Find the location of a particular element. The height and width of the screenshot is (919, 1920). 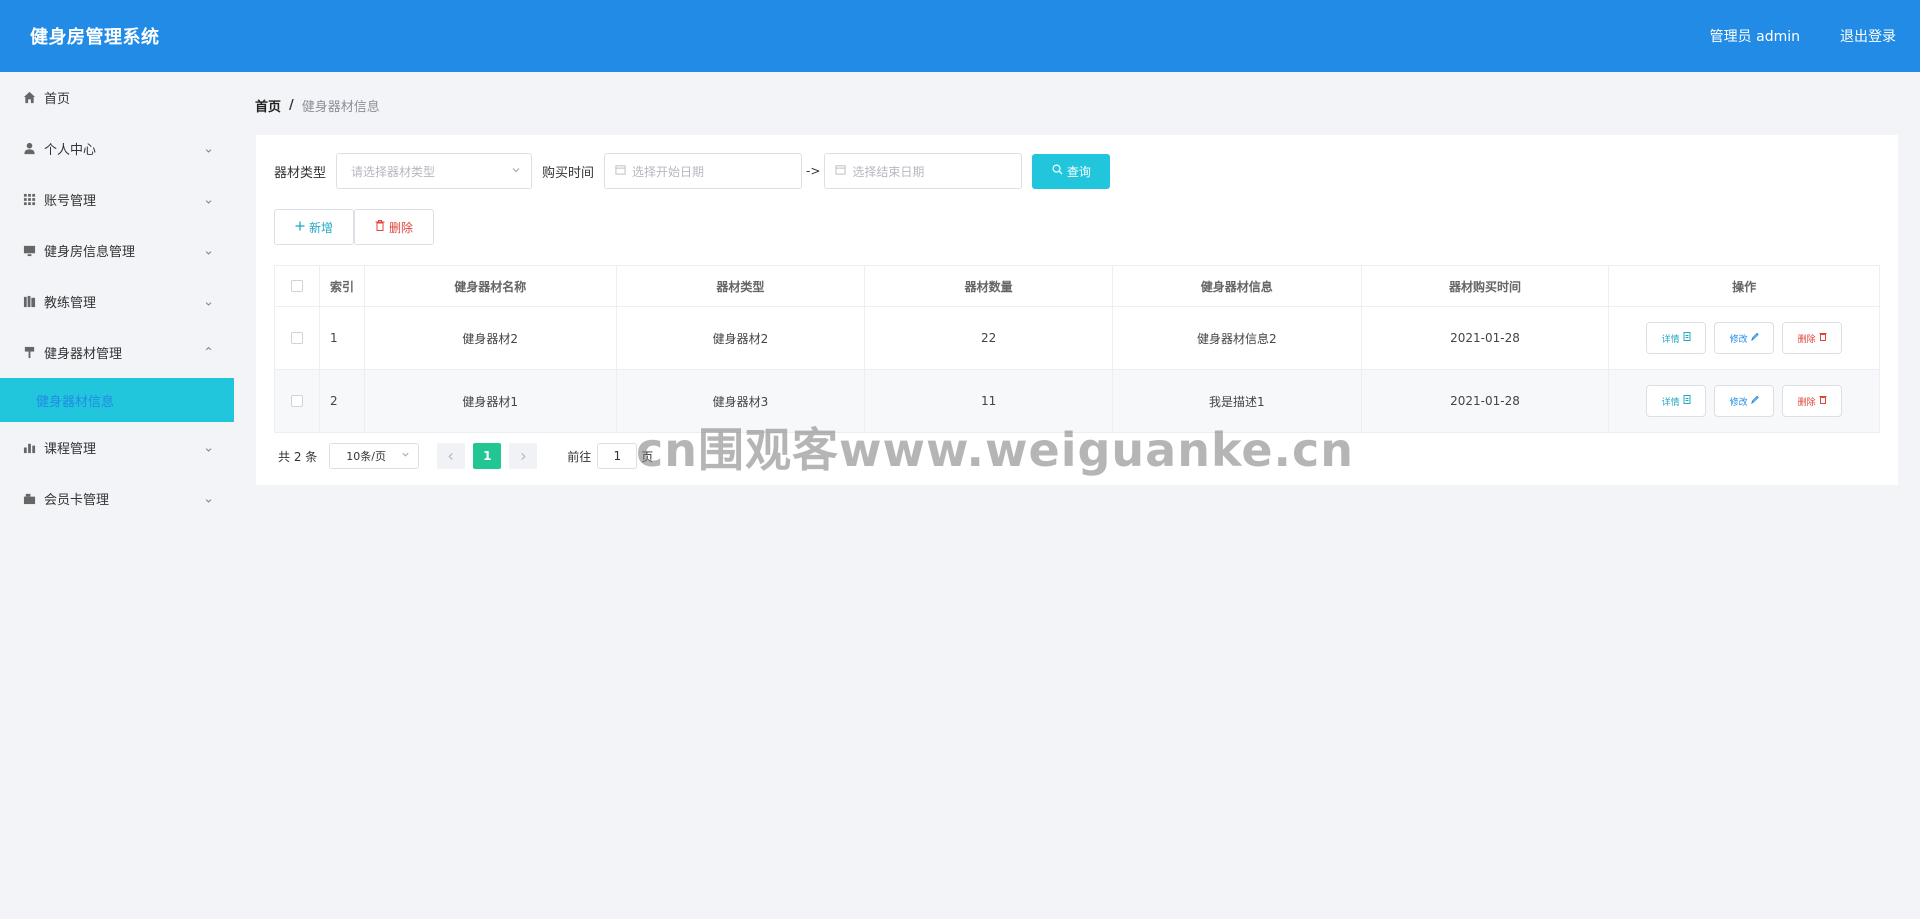

table-header-row: 索引 健身器材名称 器材类型 器材数量 健身器材信息 器材购买时间 操作 is located at coordinates (1077, 286).